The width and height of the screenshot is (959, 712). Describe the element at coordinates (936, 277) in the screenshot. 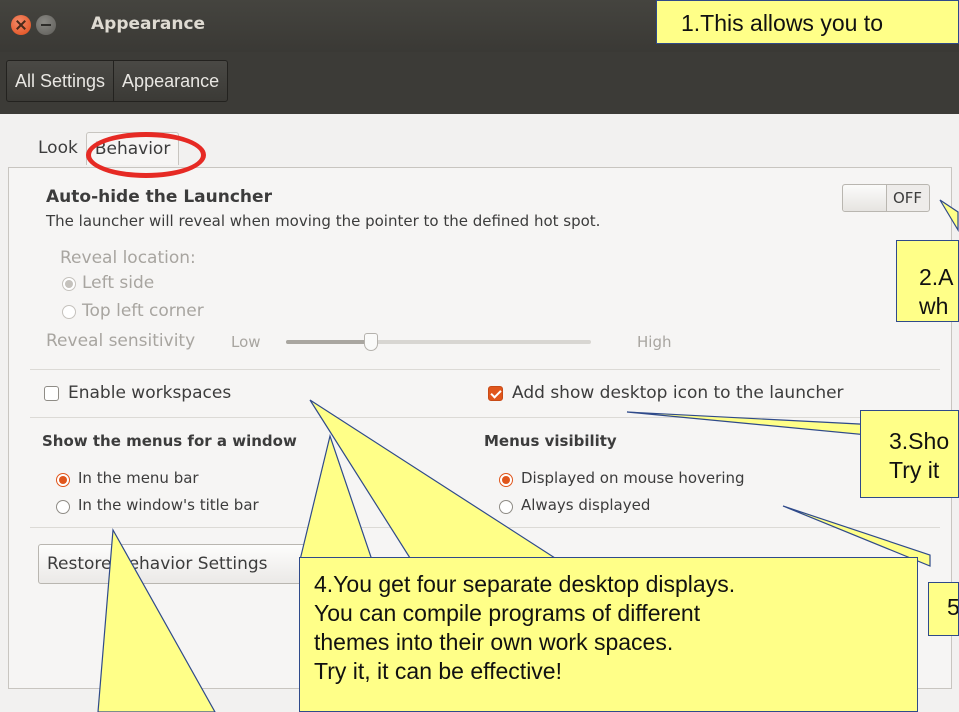

I see `annotation-2-line1: 2.A` at that location.